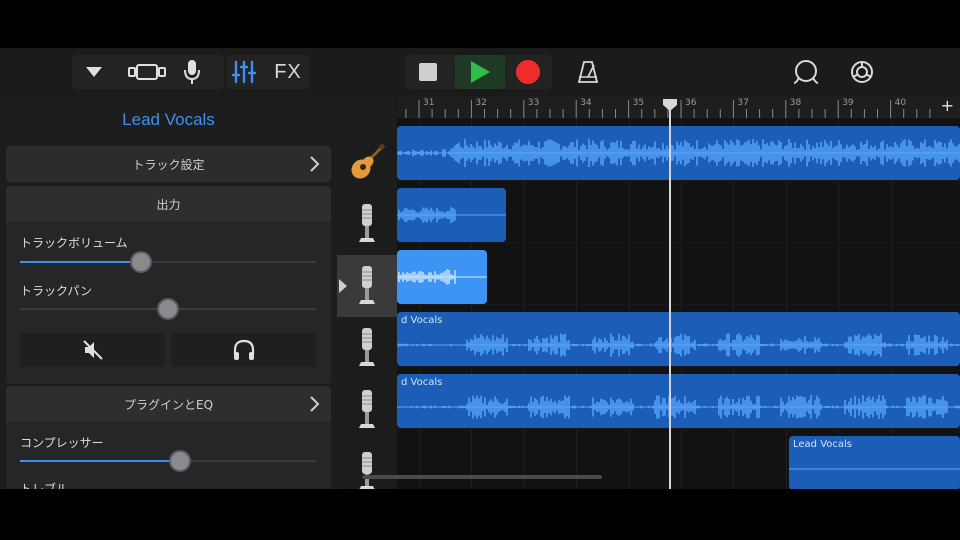 This screenshot has width=960, height=540. What do you see at coordinates (56, 291) in the screenshot?
I see `track-pan-label: トラックパン` at bounding box center [56, 291].